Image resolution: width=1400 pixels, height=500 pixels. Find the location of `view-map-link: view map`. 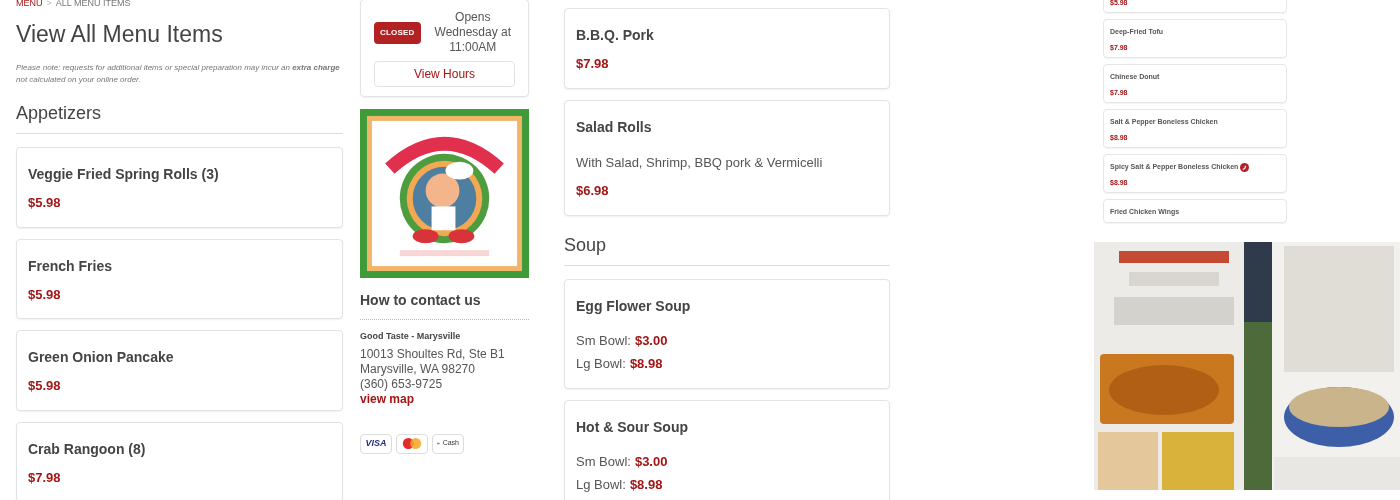

view-map-link: view map is located at coordinates (387, 399).